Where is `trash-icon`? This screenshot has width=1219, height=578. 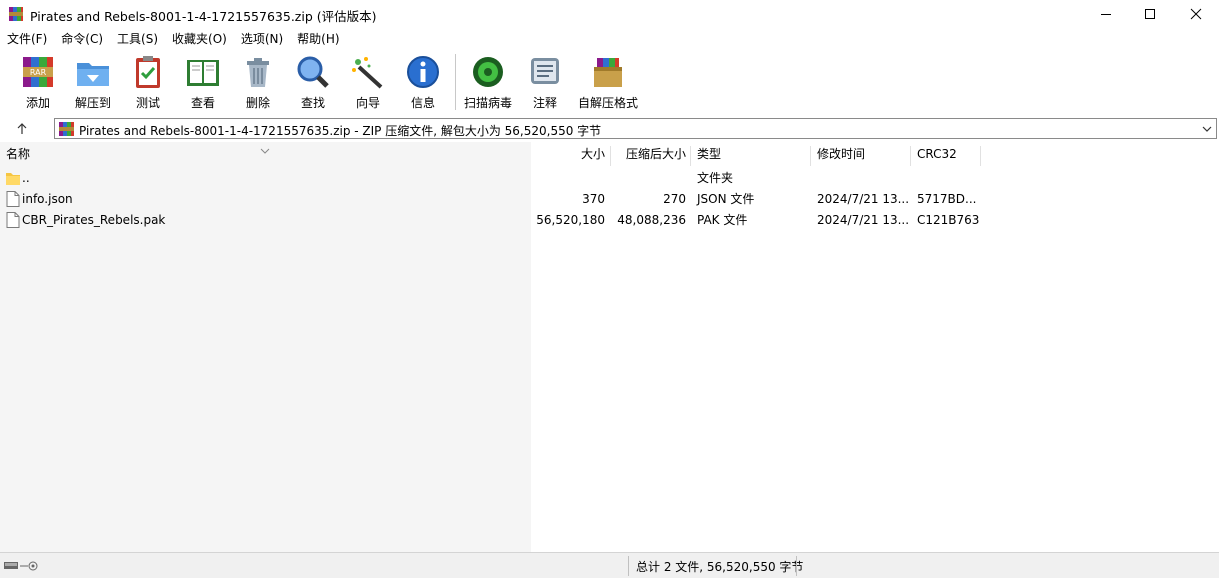 trash-icon is located at coordinates (258, 72).